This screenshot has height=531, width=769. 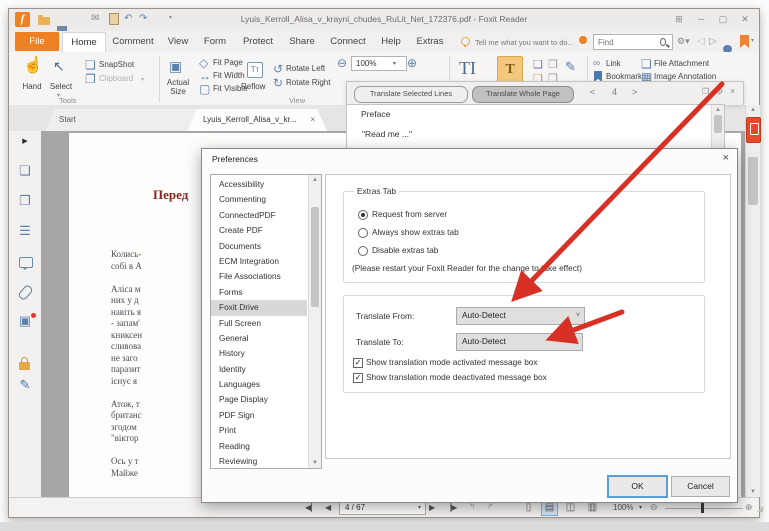 I want to click on category-print: Print, so click(x=259, y=430).